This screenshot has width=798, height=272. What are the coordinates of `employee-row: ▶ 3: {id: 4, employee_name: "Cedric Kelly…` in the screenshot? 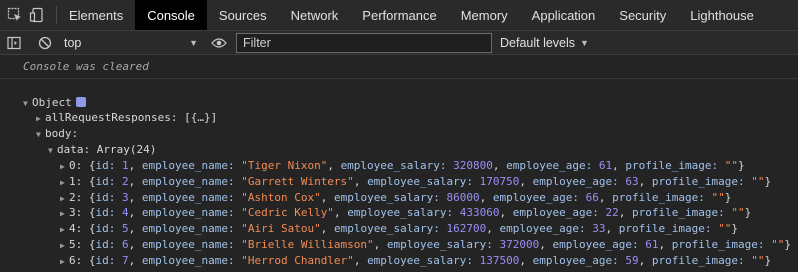 It's located at (399, 212).